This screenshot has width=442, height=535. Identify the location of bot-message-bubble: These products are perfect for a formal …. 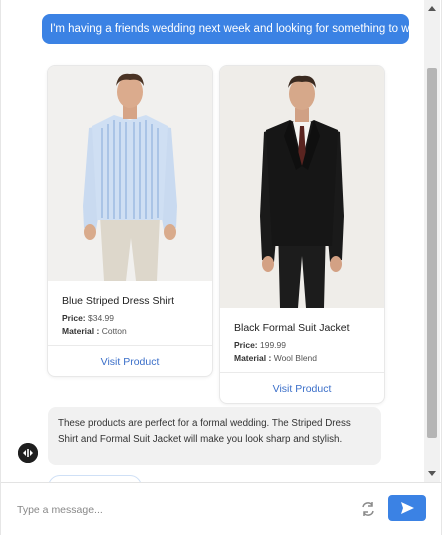
(214, 436).